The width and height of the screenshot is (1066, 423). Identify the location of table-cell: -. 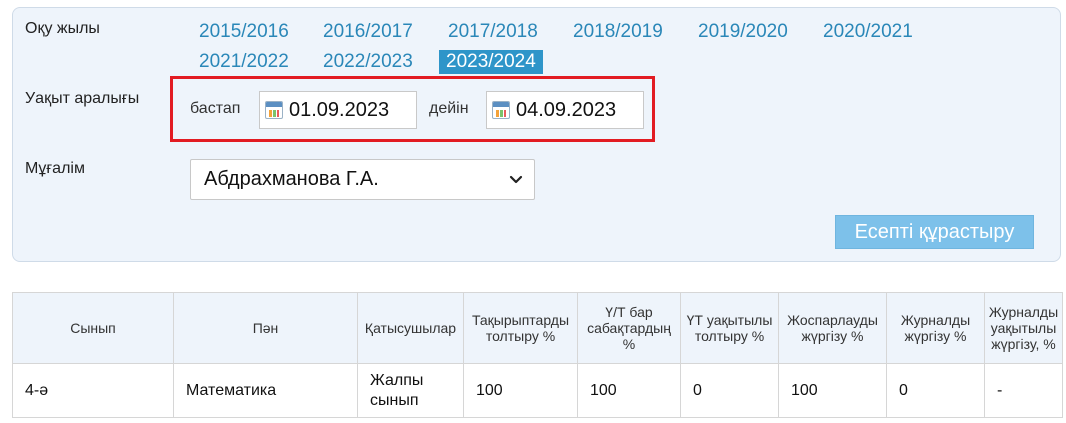
(1023, 390).